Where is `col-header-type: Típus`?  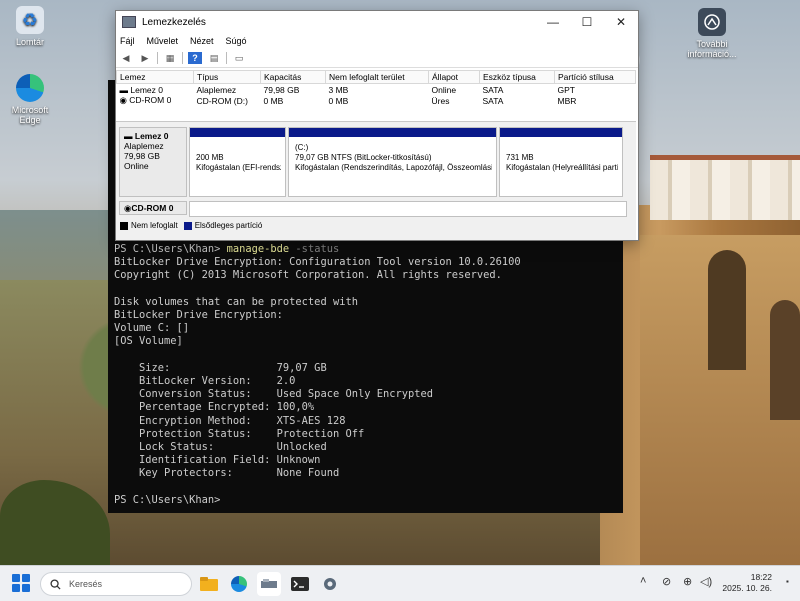 col-header-type: Típus is located at coordinates (227, 77).